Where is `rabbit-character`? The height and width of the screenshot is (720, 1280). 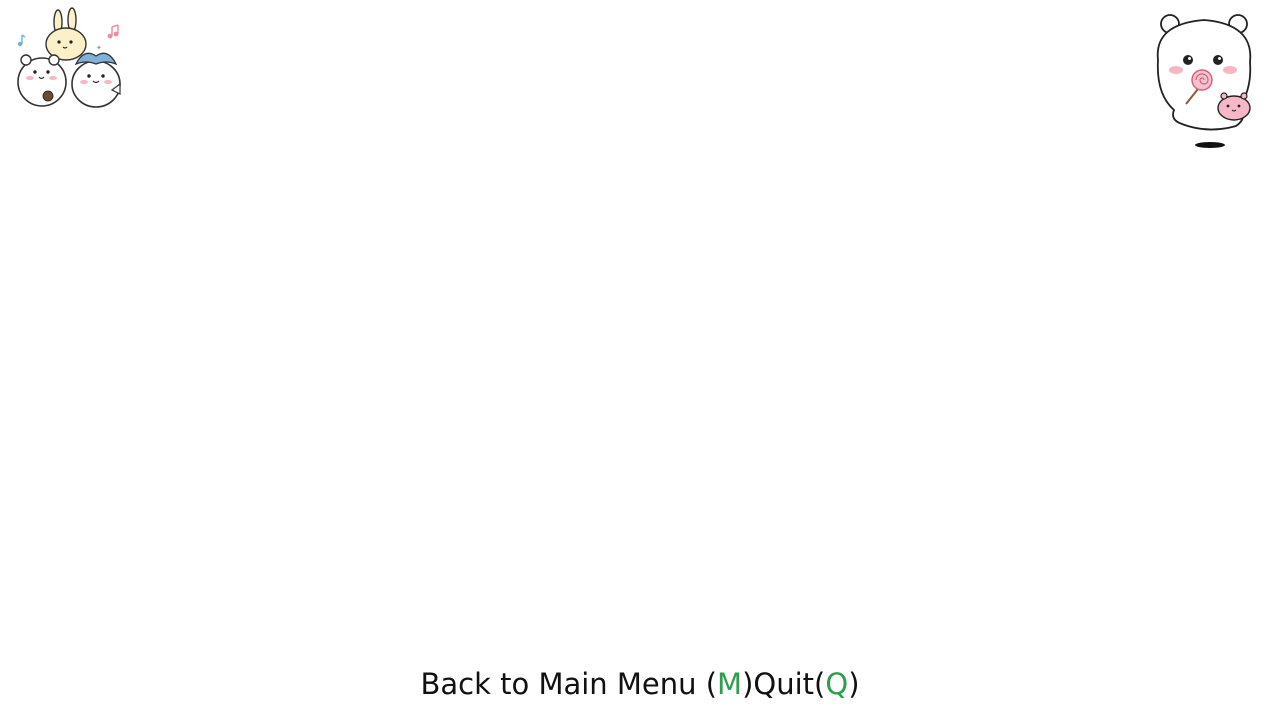 rabbit-character is located at coordinates (66, 34).